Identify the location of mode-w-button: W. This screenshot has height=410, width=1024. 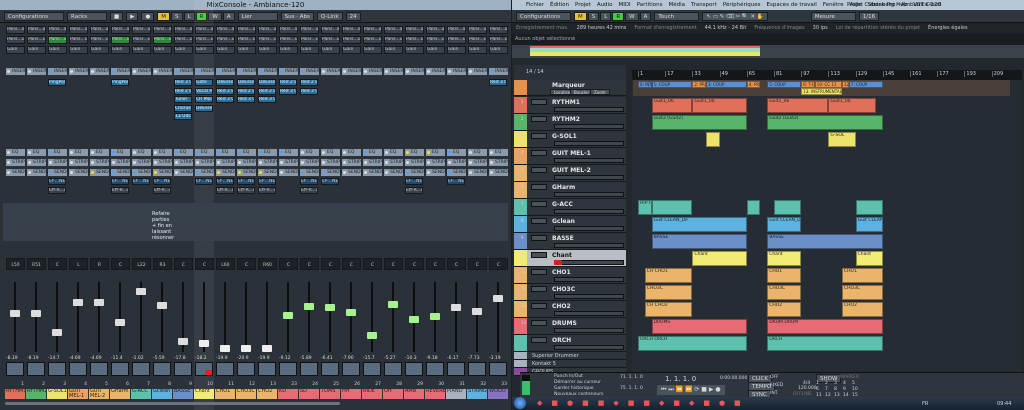
(632, 16).